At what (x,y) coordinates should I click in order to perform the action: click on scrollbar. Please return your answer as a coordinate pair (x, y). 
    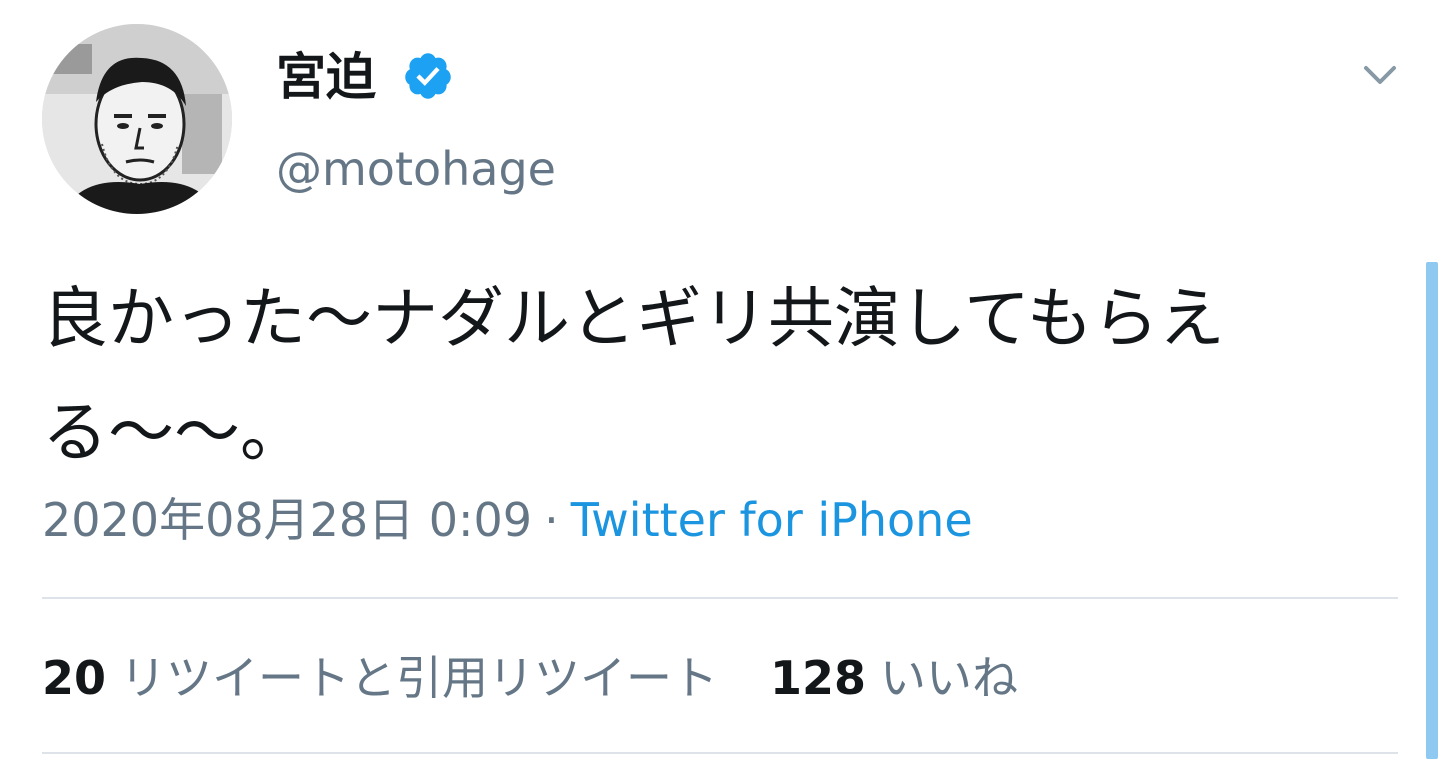
    Looking at the image, I should click on (1432, 510).